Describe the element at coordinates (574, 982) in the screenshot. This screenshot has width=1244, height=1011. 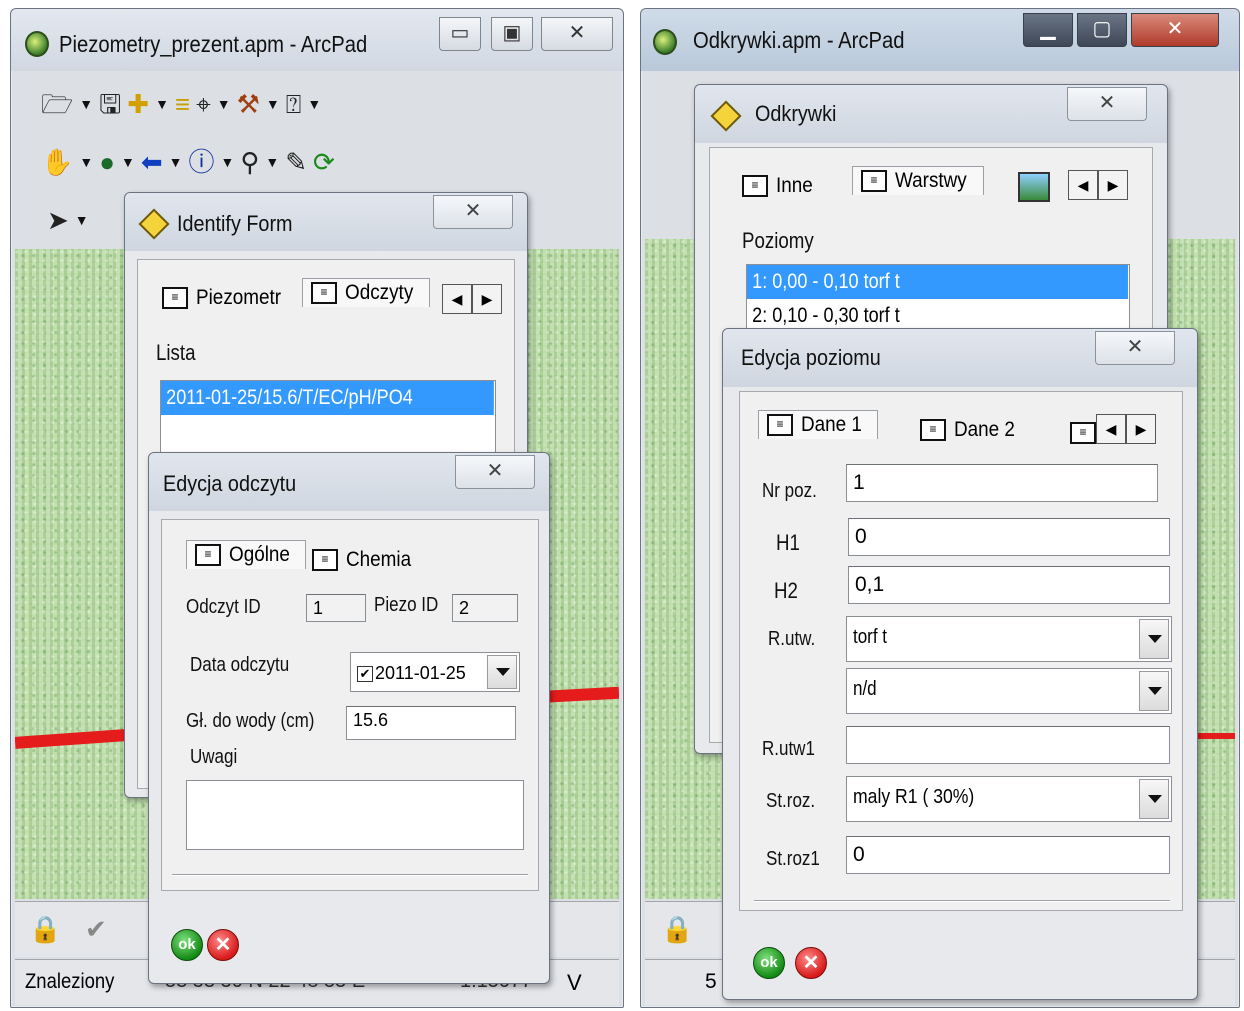
I see `status-mode: V` at that location.